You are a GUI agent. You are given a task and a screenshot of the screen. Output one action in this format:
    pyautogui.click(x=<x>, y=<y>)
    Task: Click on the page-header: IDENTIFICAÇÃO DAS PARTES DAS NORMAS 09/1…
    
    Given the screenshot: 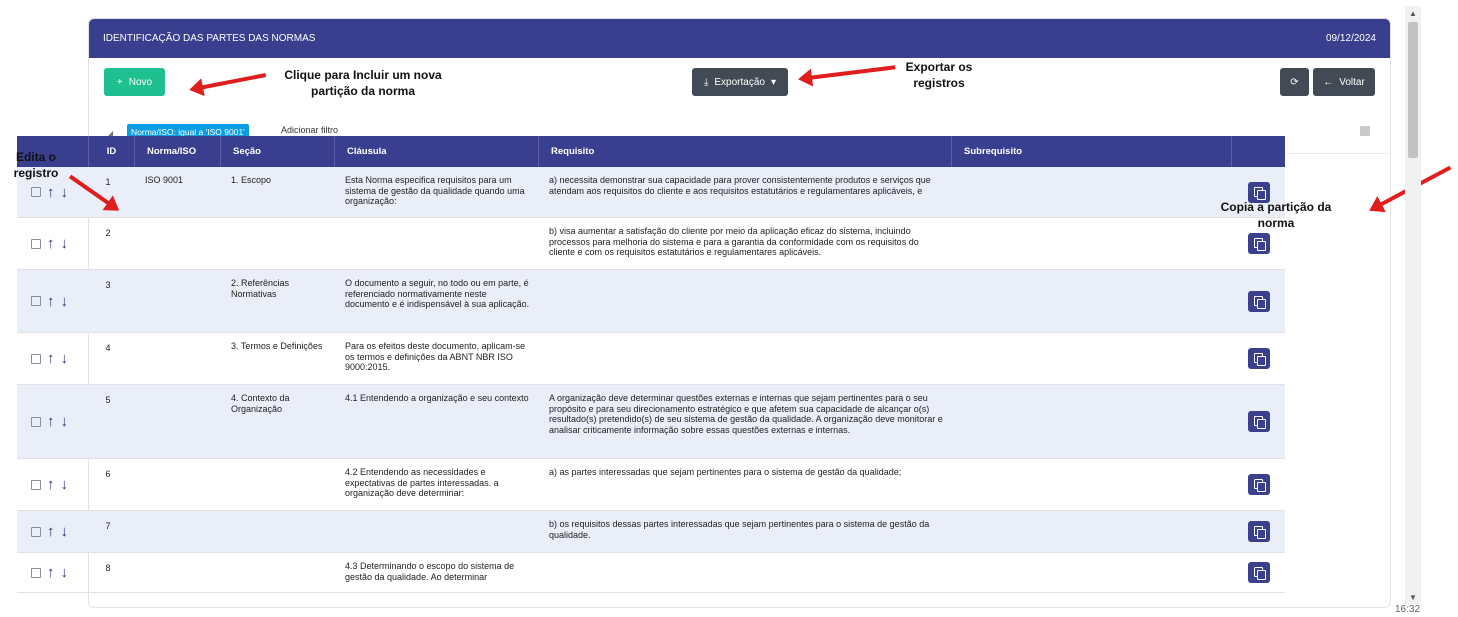 What is the action you would take?
    pyautogui.click(x=739, y=38)
    